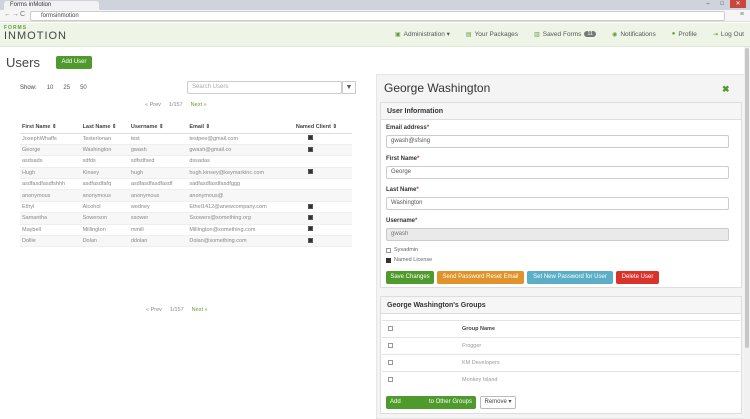  What do you see at coordinates (158, 218) in the screenshot?
I see `cell-username: ssower` at bounding box center [158, 218].